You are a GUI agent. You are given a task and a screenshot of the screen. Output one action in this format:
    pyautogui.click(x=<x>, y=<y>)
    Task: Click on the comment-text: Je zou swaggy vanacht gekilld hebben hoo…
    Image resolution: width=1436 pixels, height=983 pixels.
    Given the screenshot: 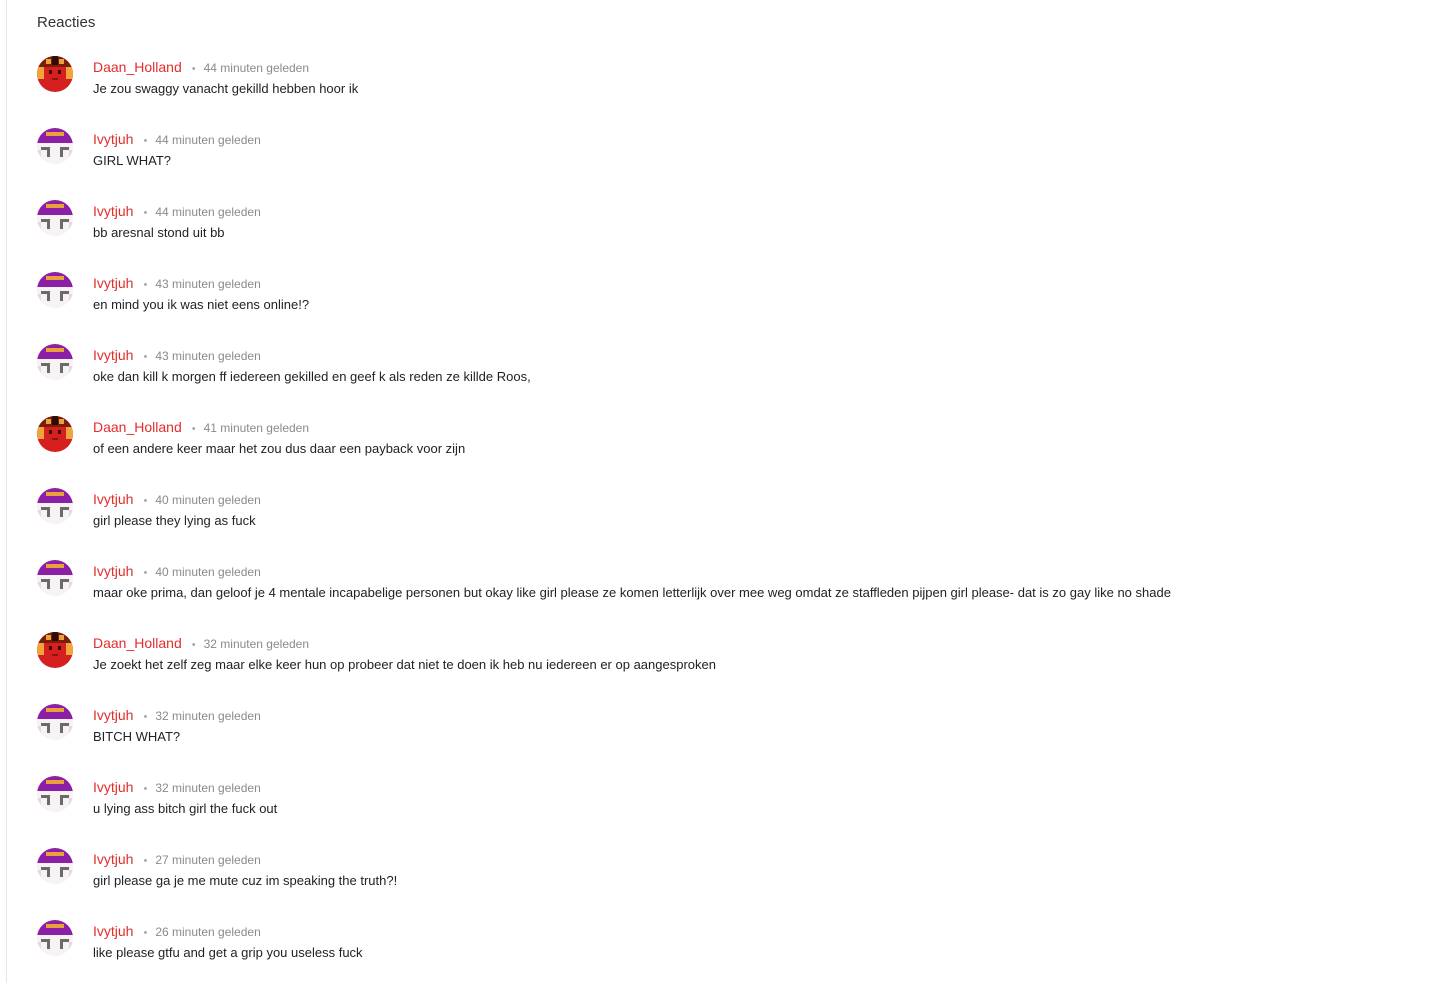 What is the action you would take?
    pyautogui.click(x=226, y=88)
    